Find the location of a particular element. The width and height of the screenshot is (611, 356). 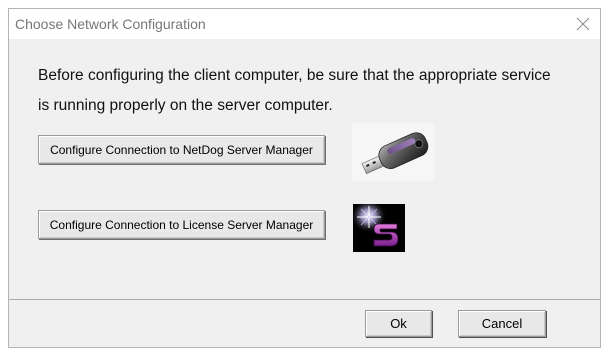

close-button is located at coordinates (583, 24).